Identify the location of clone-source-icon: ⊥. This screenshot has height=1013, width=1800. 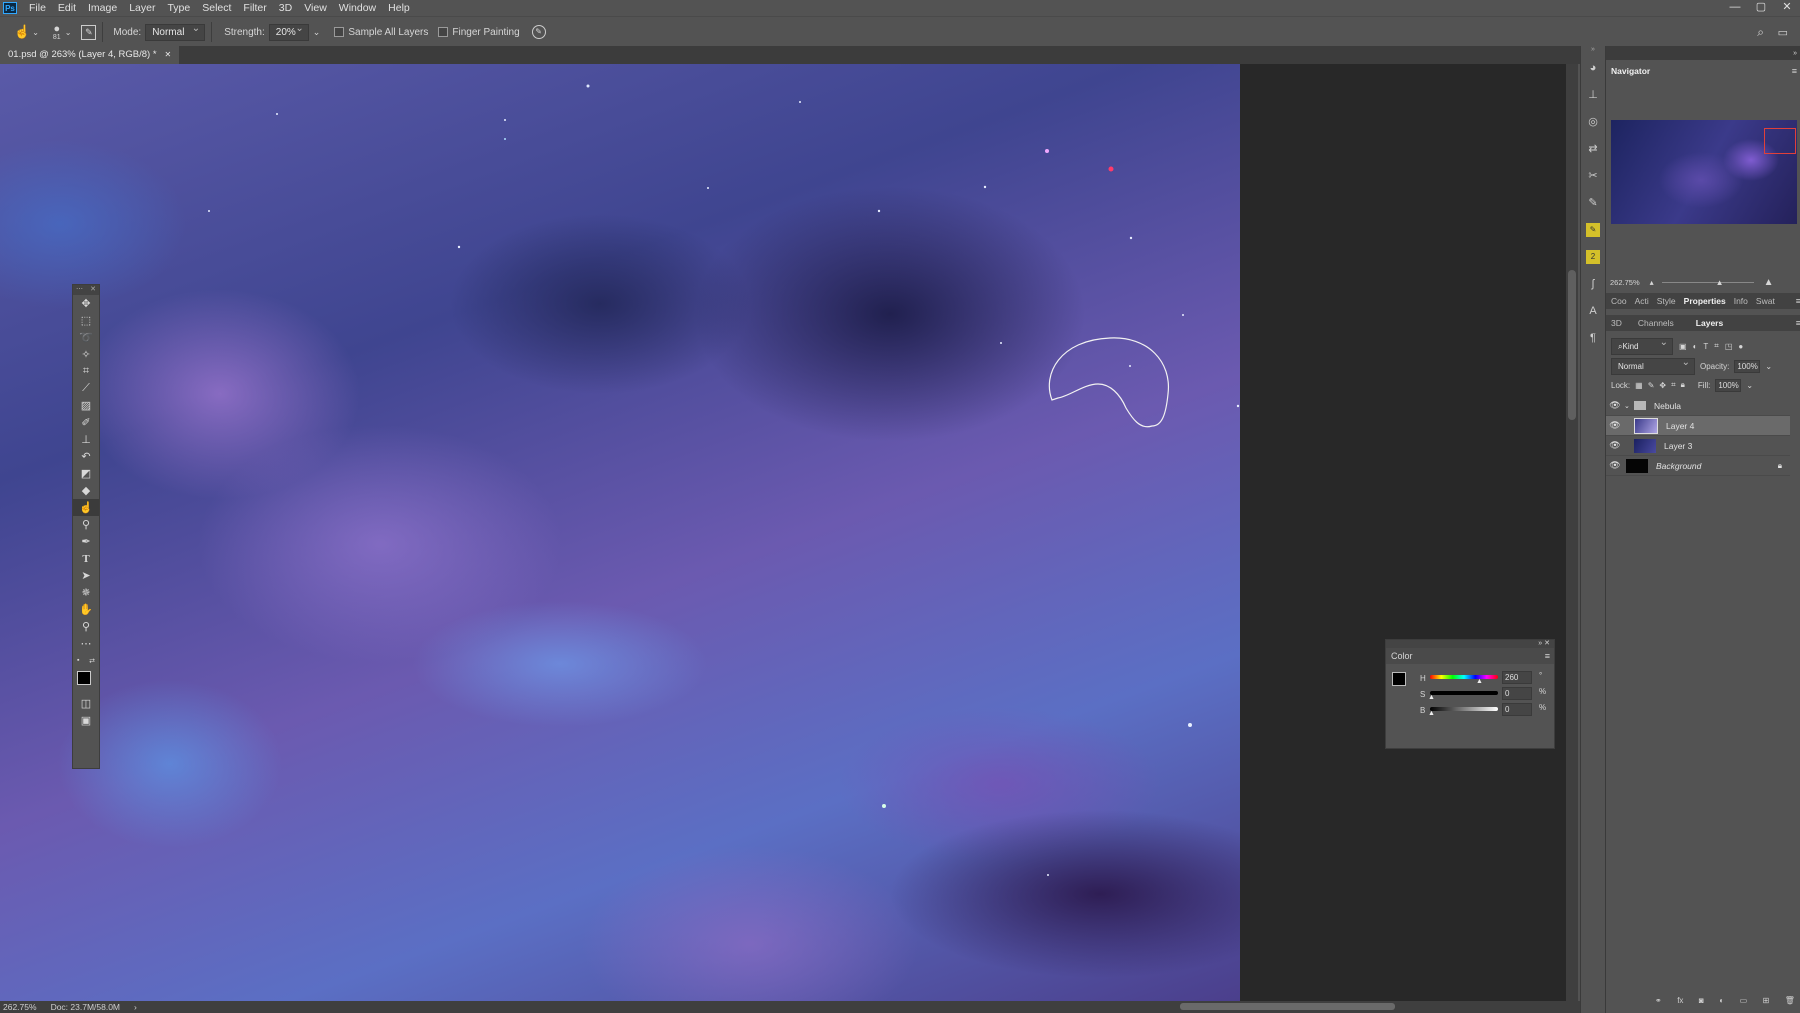
(1593, 94).